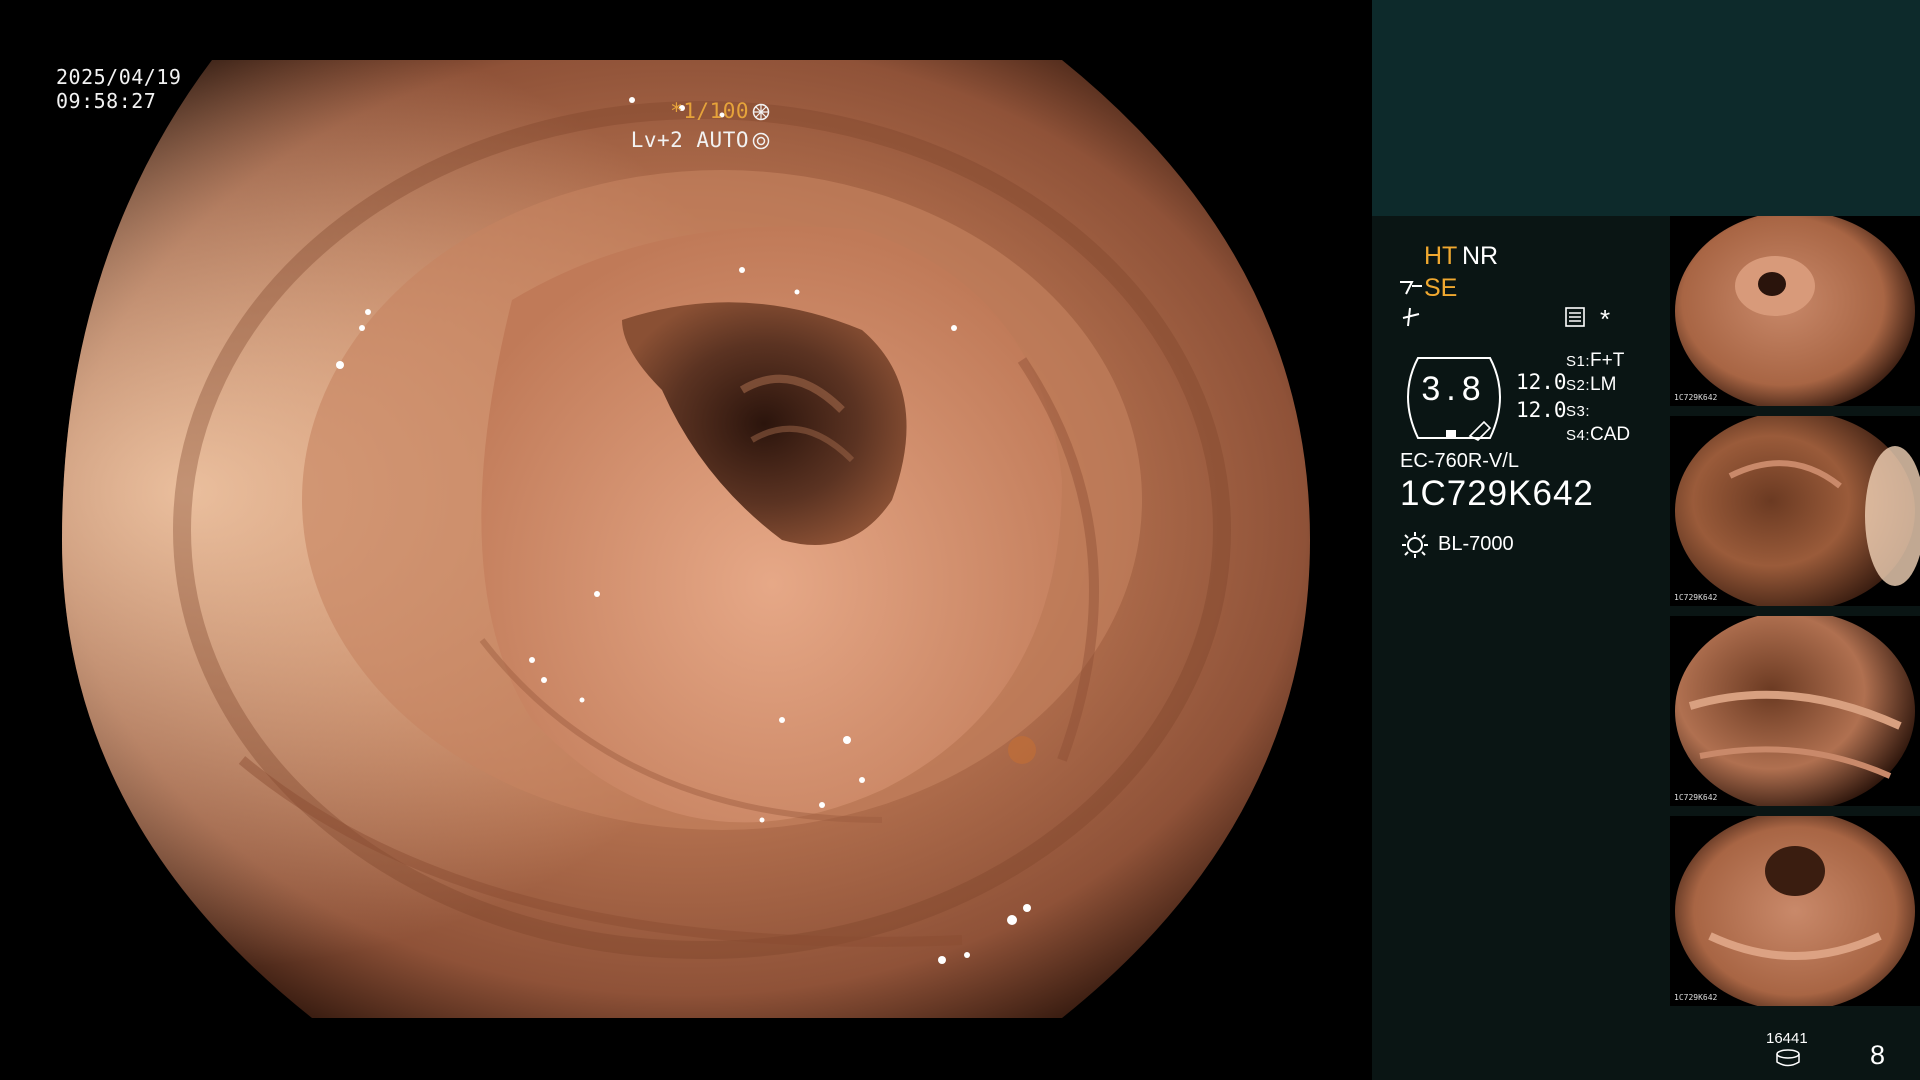 Image resolution: width=1920 pixels, height=1080 pixels. What do you see at coordinates (1603, 384) in the screenshot?
I see `s2-value: LM` at bounding box center [1603, 384].